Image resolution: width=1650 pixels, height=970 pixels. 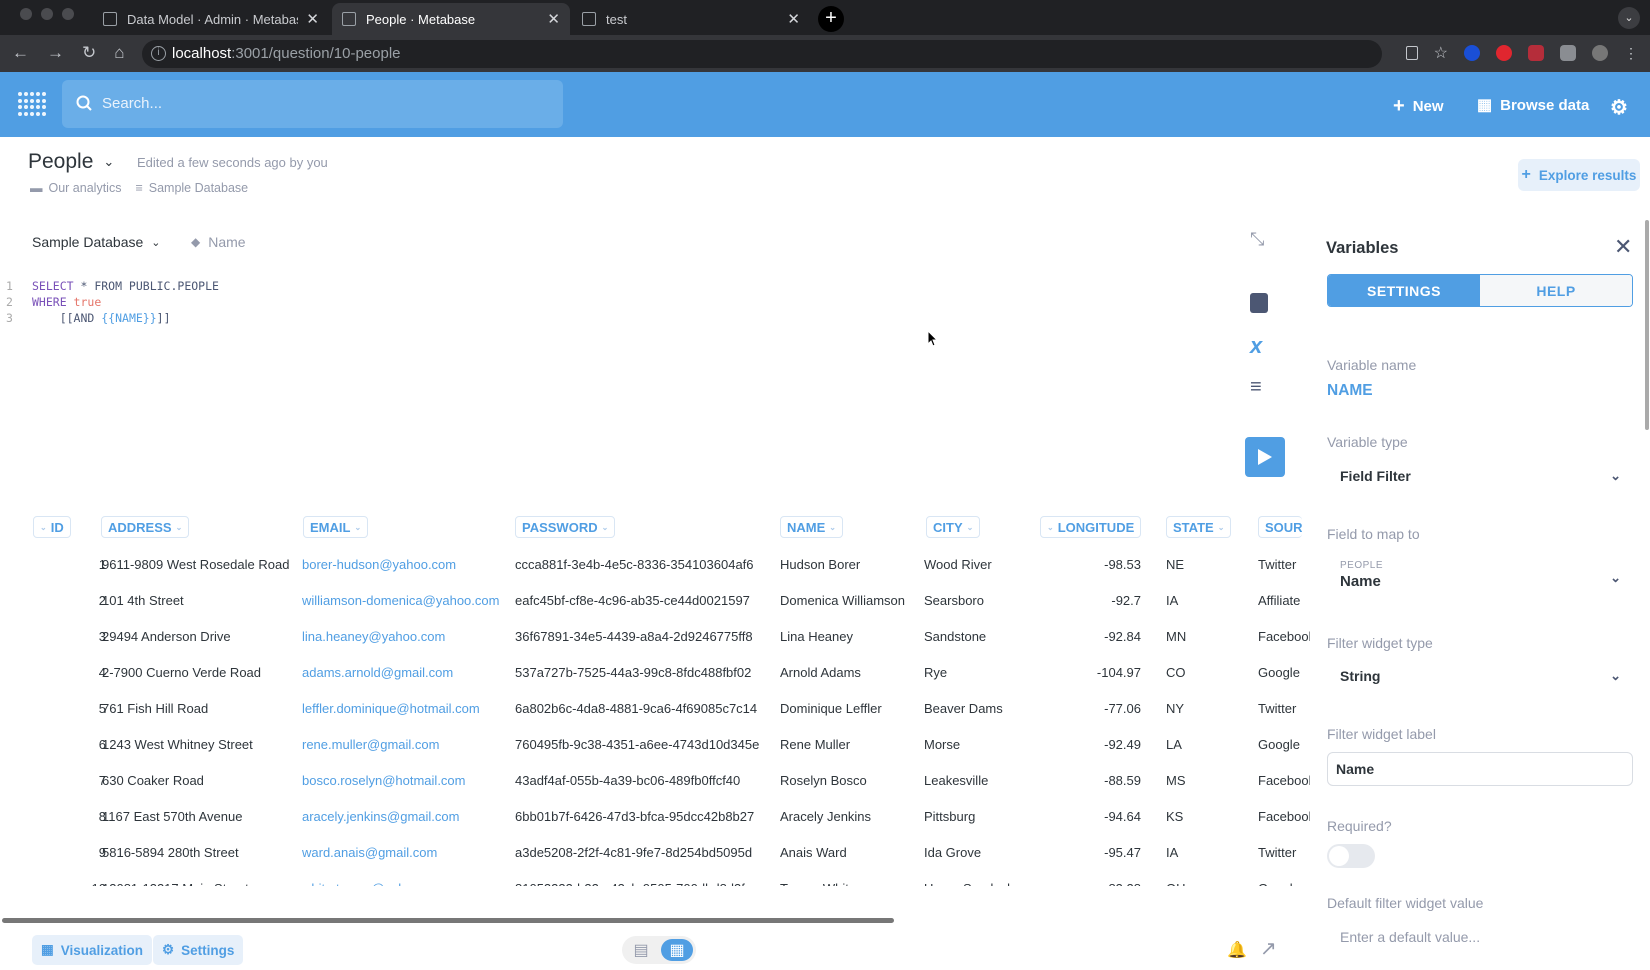 What do you see at coordinates (92, 950) in the screenshot?
I see `visualization-button: ▦ Visualization` at bounding box center [92, 950].